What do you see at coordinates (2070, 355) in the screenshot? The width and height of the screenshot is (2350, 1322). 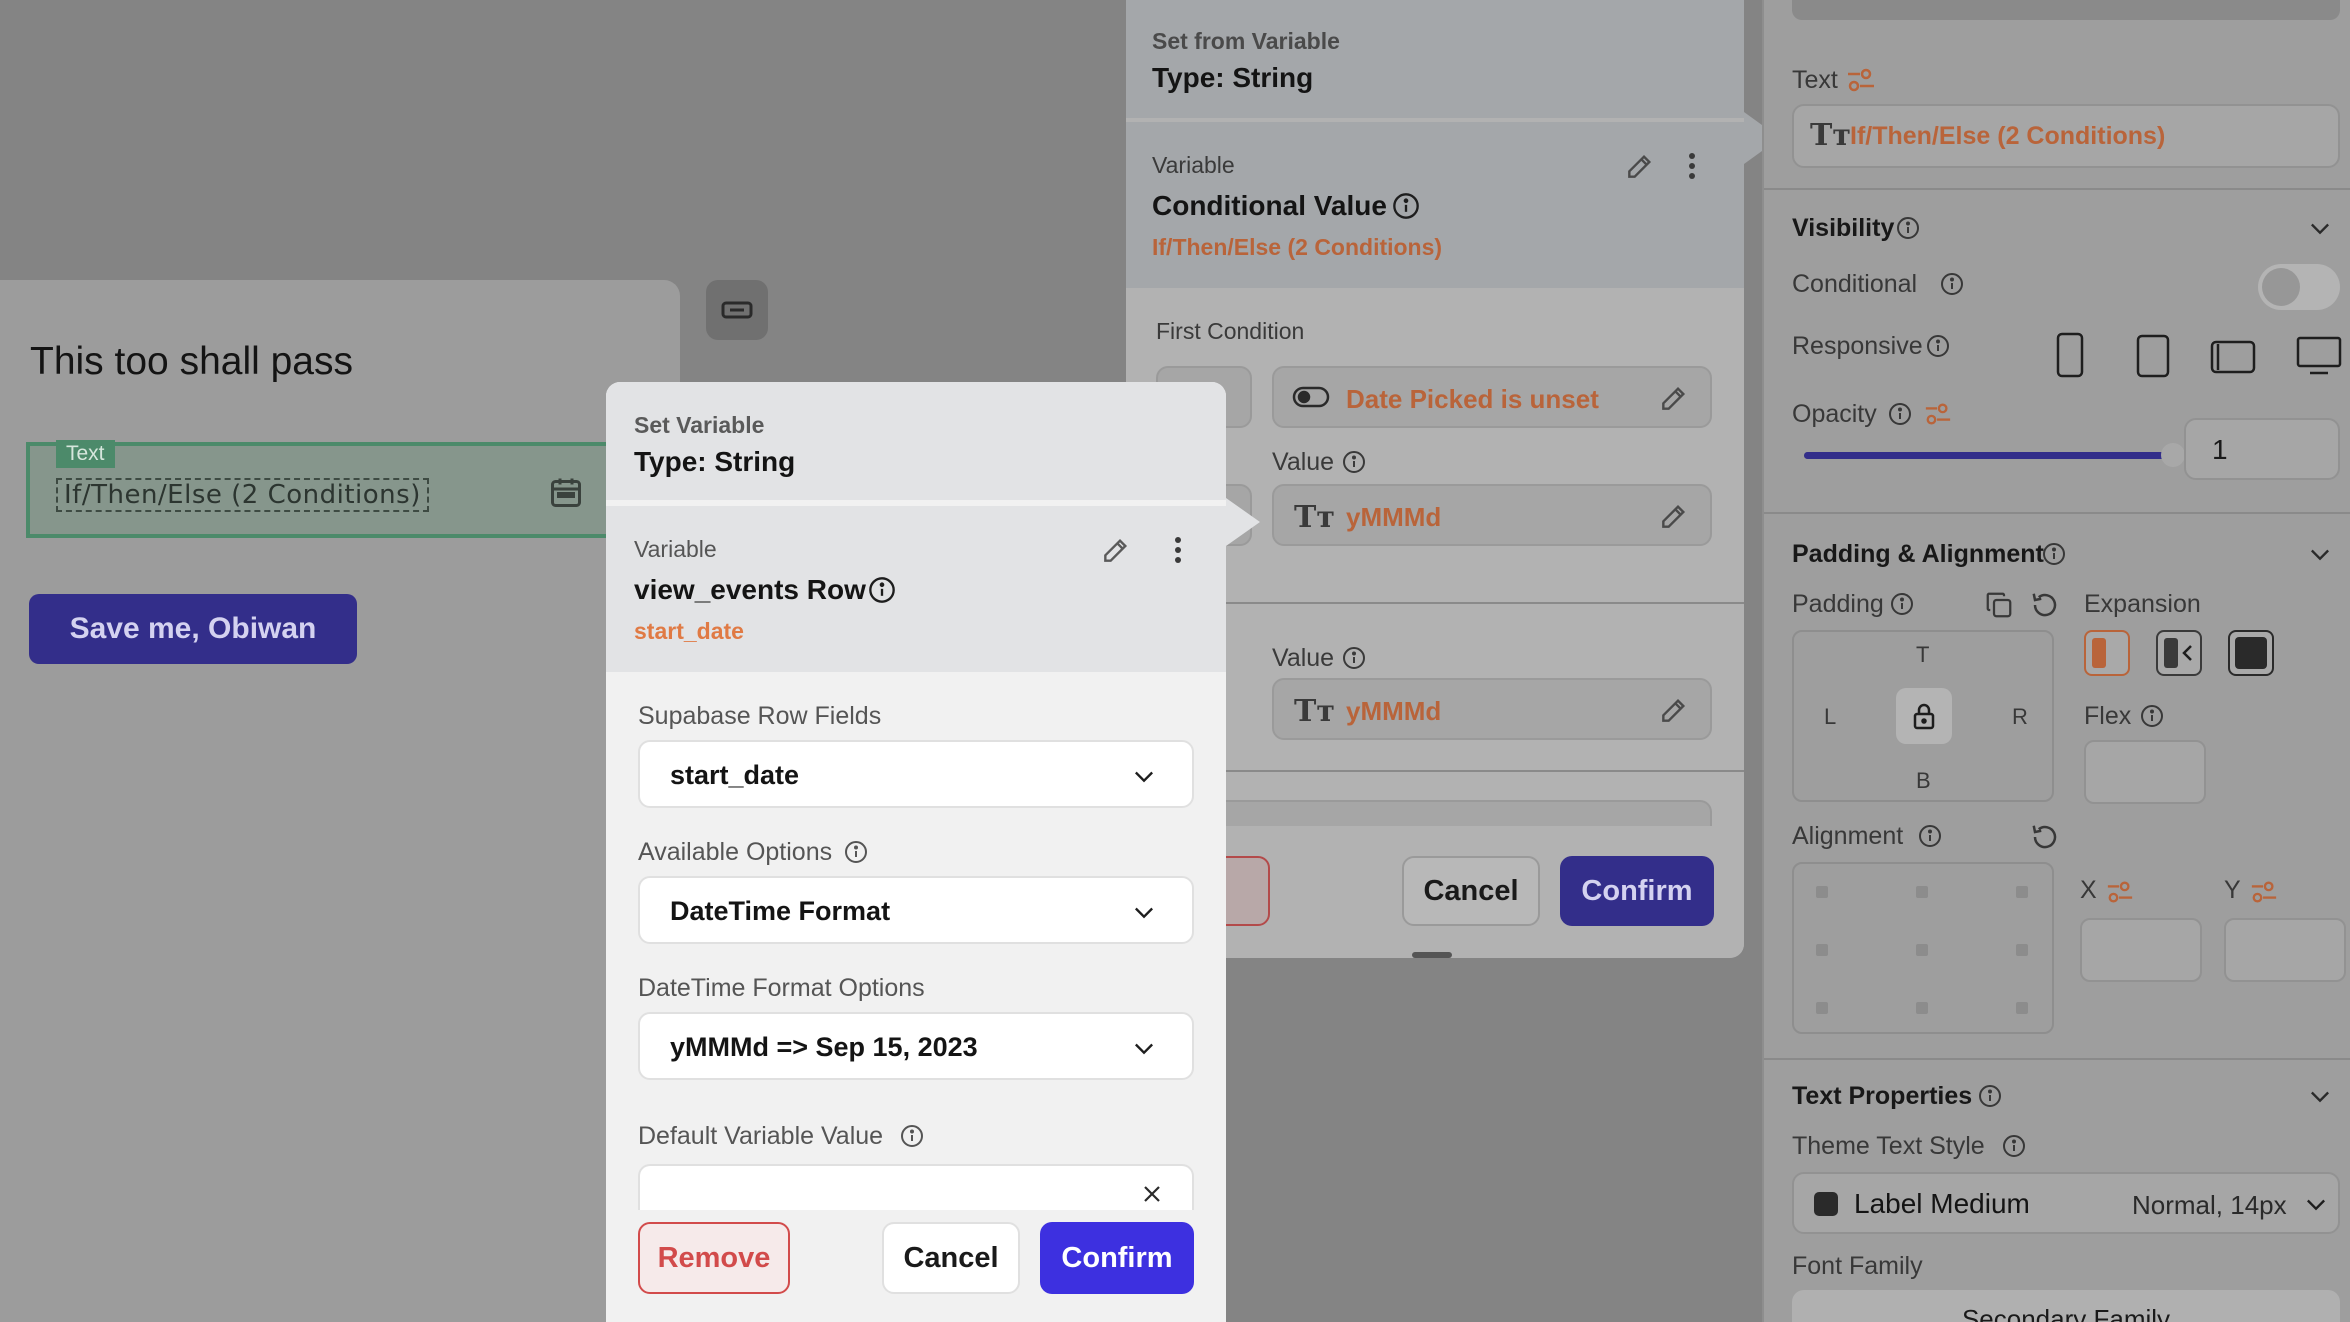 I see `phone-icon` at bounding box center [2070, 355].